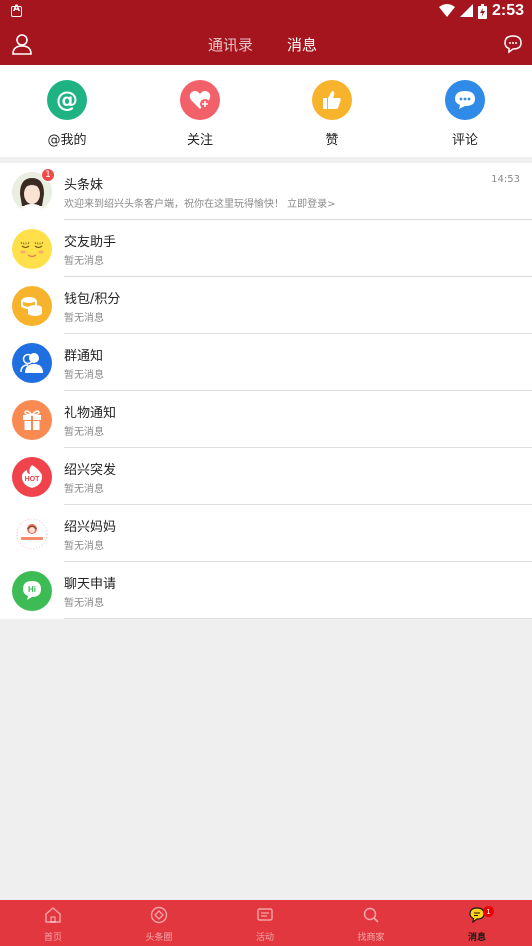  Describe the element at coordinates (298, 618) in the screenshot. I see `divider` at that location.